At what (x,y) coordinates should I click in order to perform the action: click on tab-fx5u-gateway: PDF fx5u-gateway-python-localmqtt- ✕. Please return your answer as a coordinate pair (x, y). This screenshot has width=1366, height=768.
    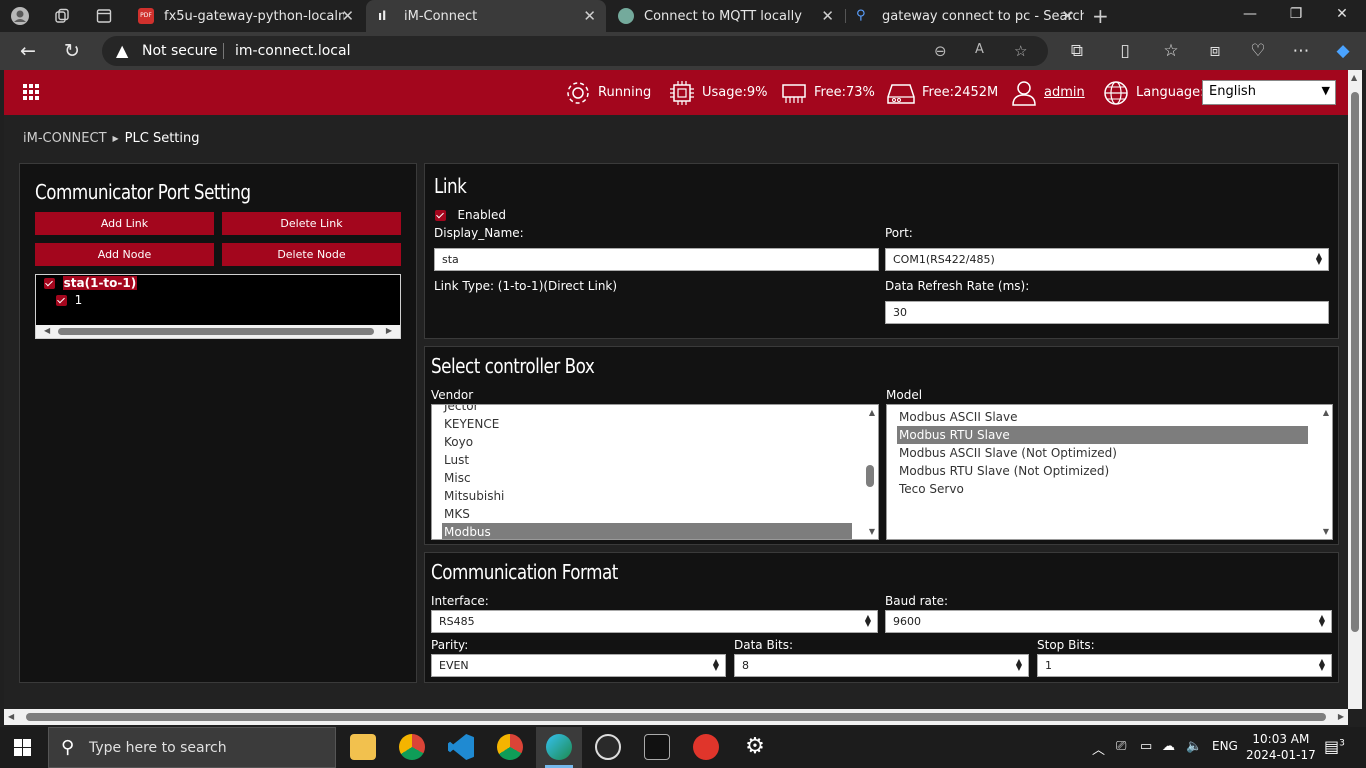
    Looking at the image, I should click on (246, 16).